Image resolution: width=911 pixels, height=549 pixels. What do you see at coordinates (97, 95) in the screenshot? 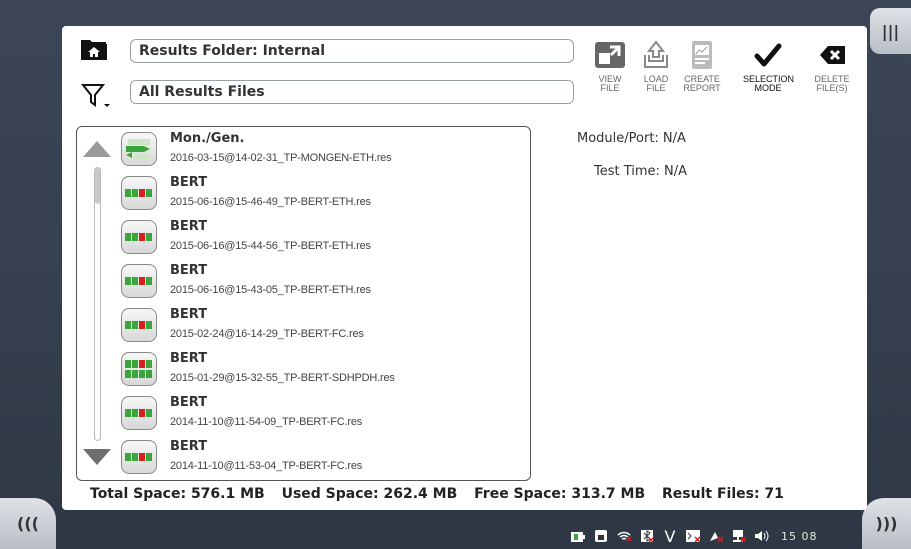
I see `filter-icon` at bounding box center [97, 95].